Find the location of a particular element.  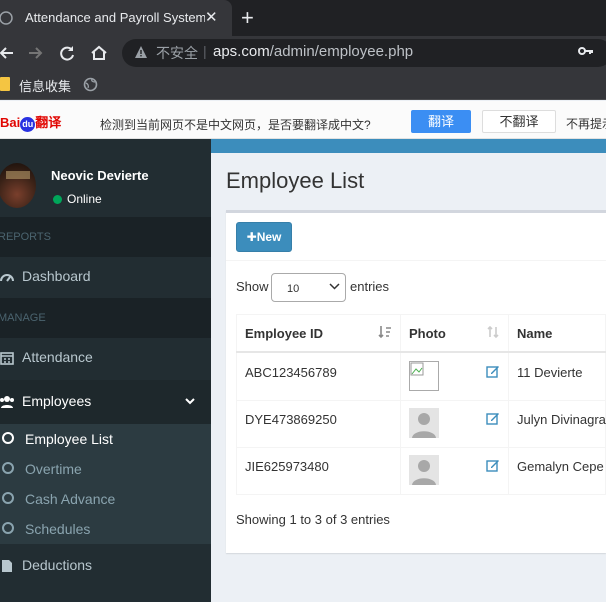

dashboard-icon is located at coordinates (7, 278).